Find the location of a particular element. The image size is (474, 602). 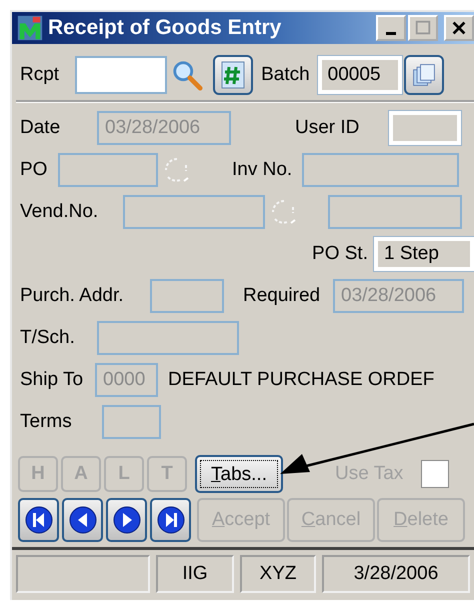

next-record-button is located at coordinates (126, 520).